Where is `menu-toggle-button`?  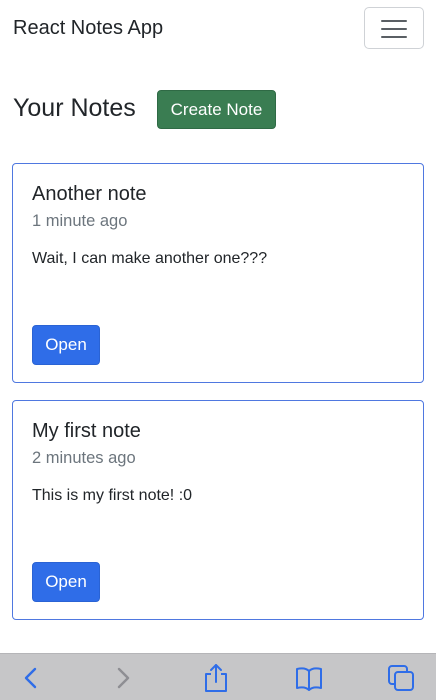 menu-toggle-button is located at coordinates (394, 28).